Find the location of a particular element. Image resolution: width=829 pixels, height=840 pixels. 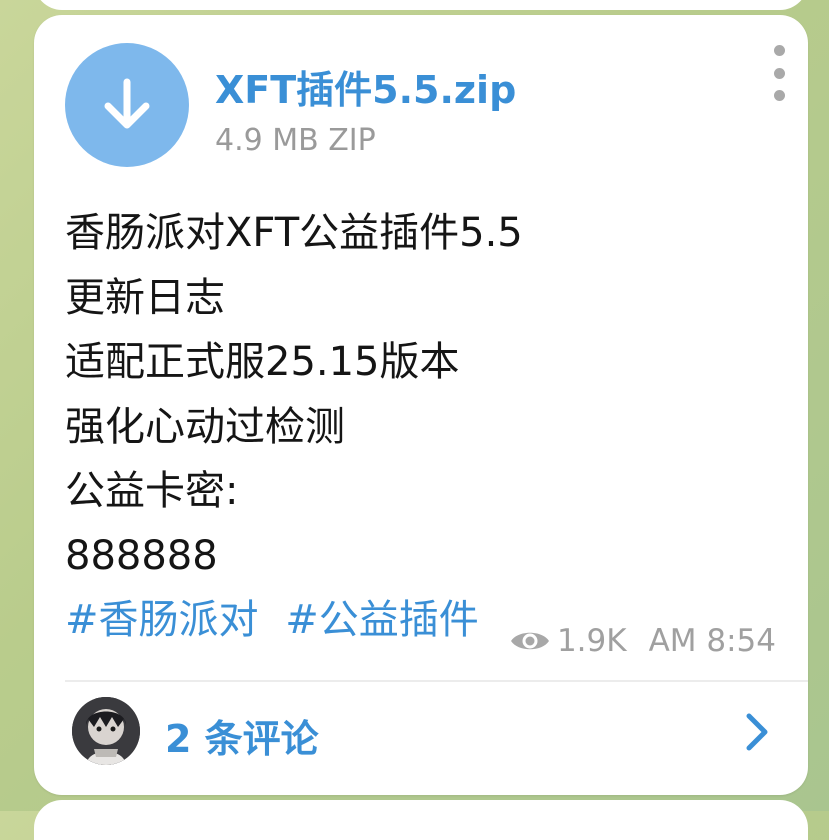

file-name: XFT插件5.5.zip is located at coordinates (365, 86).